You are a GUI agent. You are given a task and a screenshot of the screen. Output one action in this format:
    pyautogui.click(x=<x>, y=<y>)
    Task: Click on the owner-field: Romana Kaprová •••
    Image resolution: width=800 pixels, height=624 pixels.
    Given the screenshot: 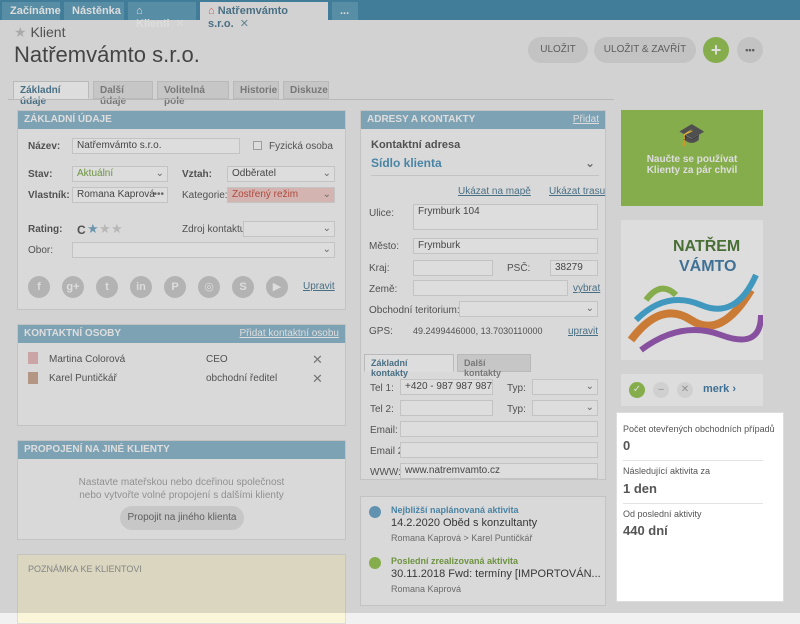 What is the action you would take?
    pyautogui.click(x=120, y=195)
    